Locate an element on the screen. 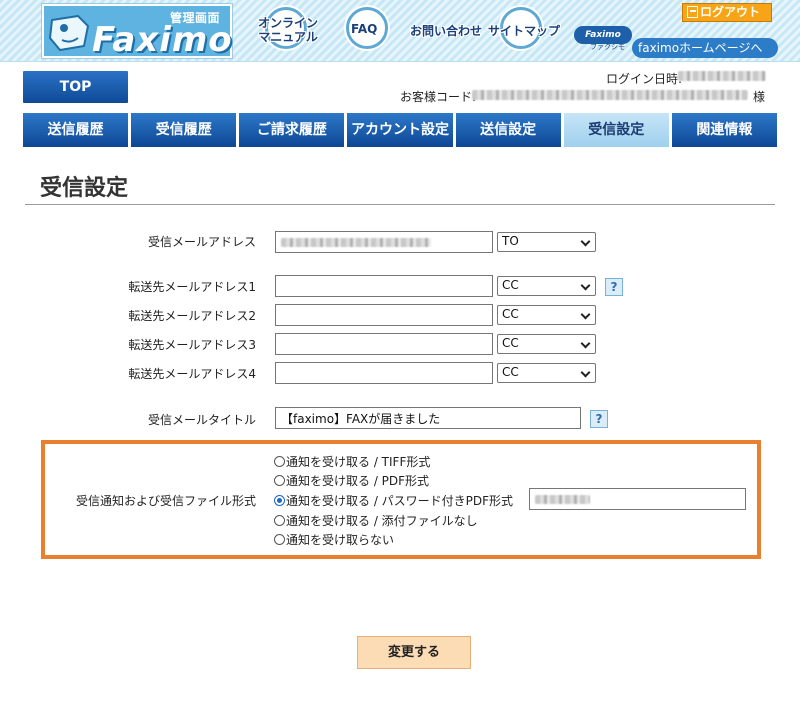  notify-option-password-pdf-label: 通知を受け取る / パスワード付きPDF形式 is located at coordinates (400, 501).